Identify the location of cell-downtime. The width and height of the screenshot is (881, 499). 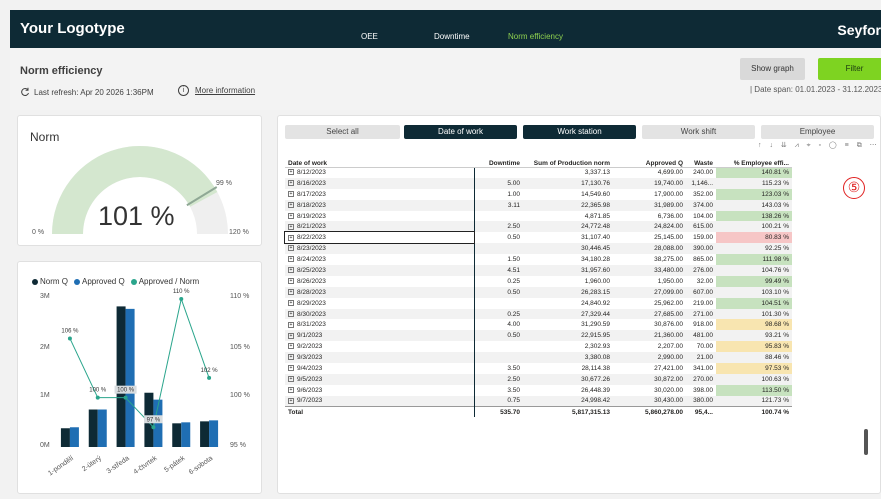
(498, 303).